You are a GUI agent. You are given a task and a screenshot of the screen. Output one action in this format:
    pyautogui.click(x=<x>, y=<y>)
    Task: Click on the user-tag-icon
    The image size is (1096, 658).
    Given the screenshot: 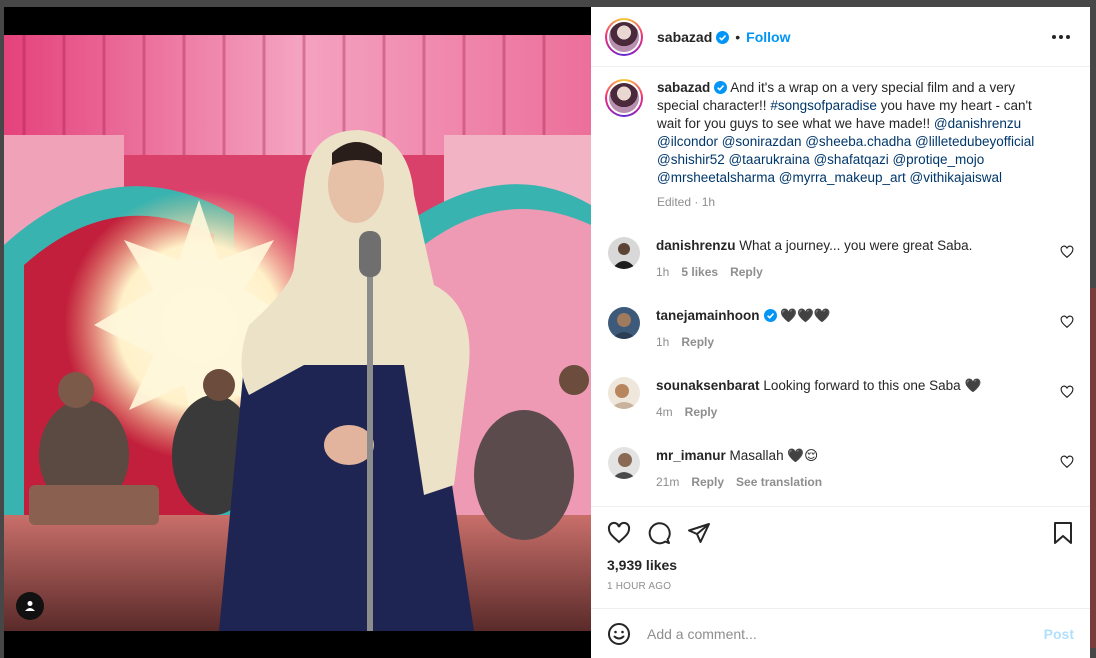 What is the action you would take?
    pyautogui.click(x=30, y=606)
    